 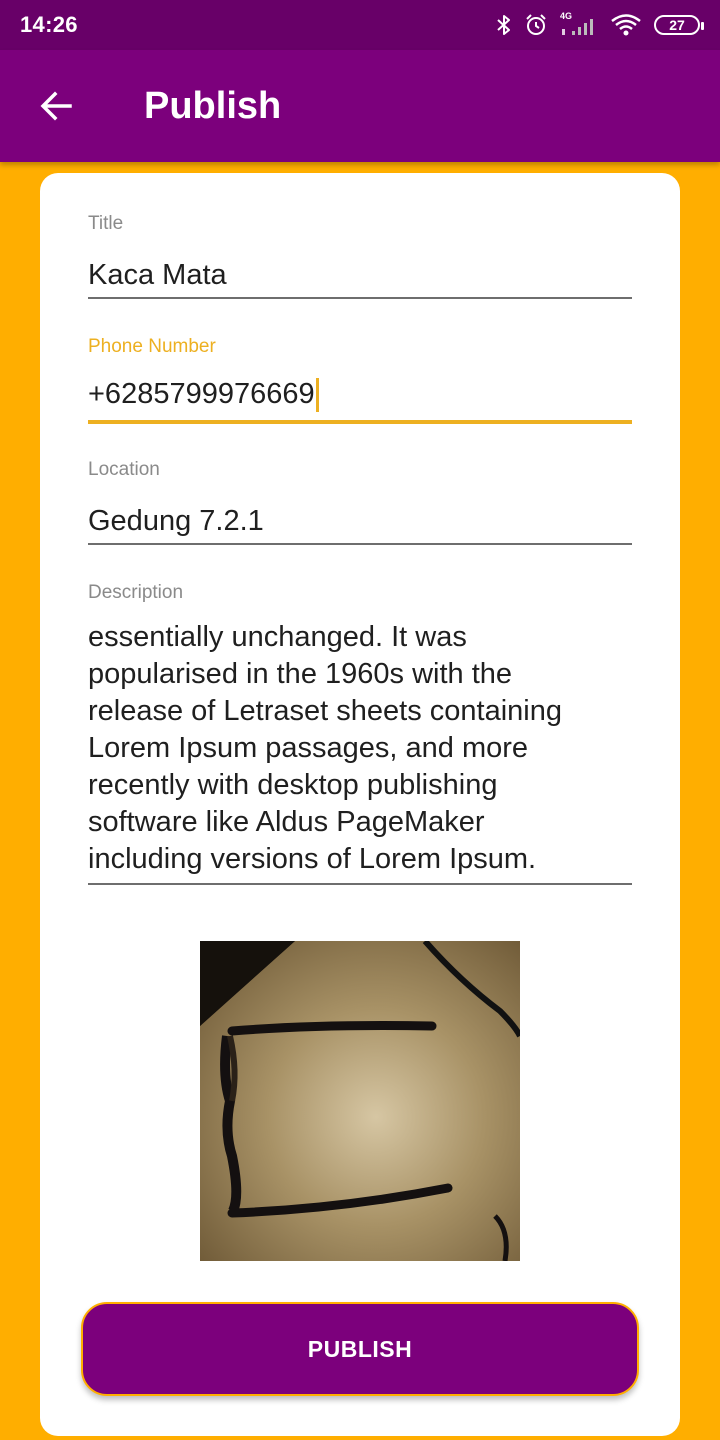 I want to click on phone-field: Phone Number +6285799976669, so click(x=360, y=381).